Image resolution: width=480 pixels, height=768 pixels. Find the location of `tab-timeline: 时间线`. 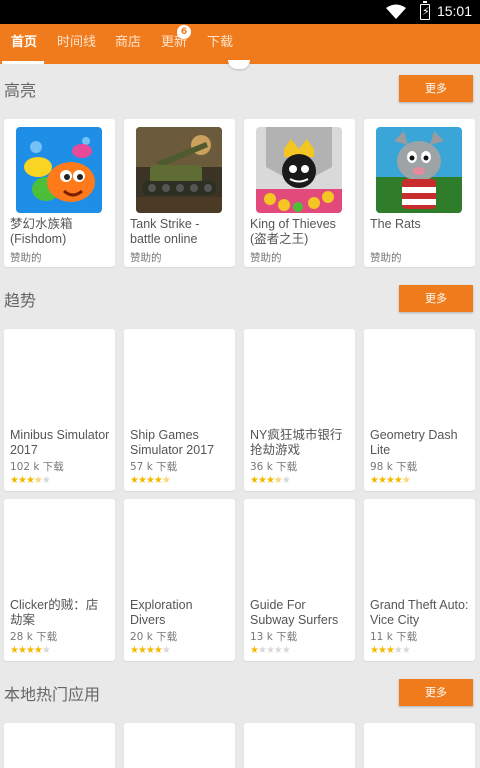

tab-timeline: 时间线 is located at coordinates (76, 44).